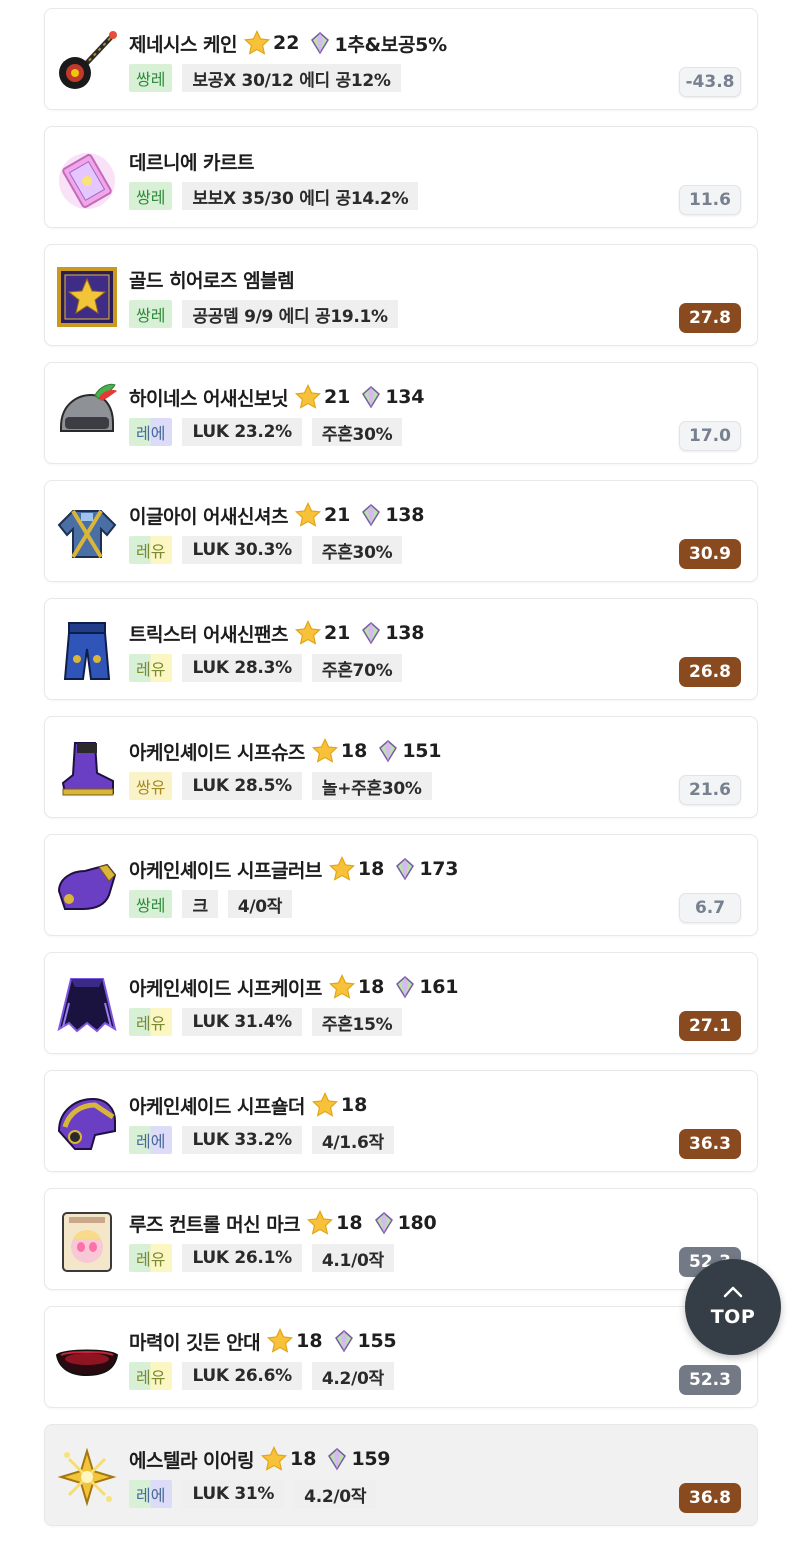  What do you see at coordinates (225, 988) in the screenshot?
I see `item-name: 아케인셰이드 시프케이프` at bounding box center [225, 988].